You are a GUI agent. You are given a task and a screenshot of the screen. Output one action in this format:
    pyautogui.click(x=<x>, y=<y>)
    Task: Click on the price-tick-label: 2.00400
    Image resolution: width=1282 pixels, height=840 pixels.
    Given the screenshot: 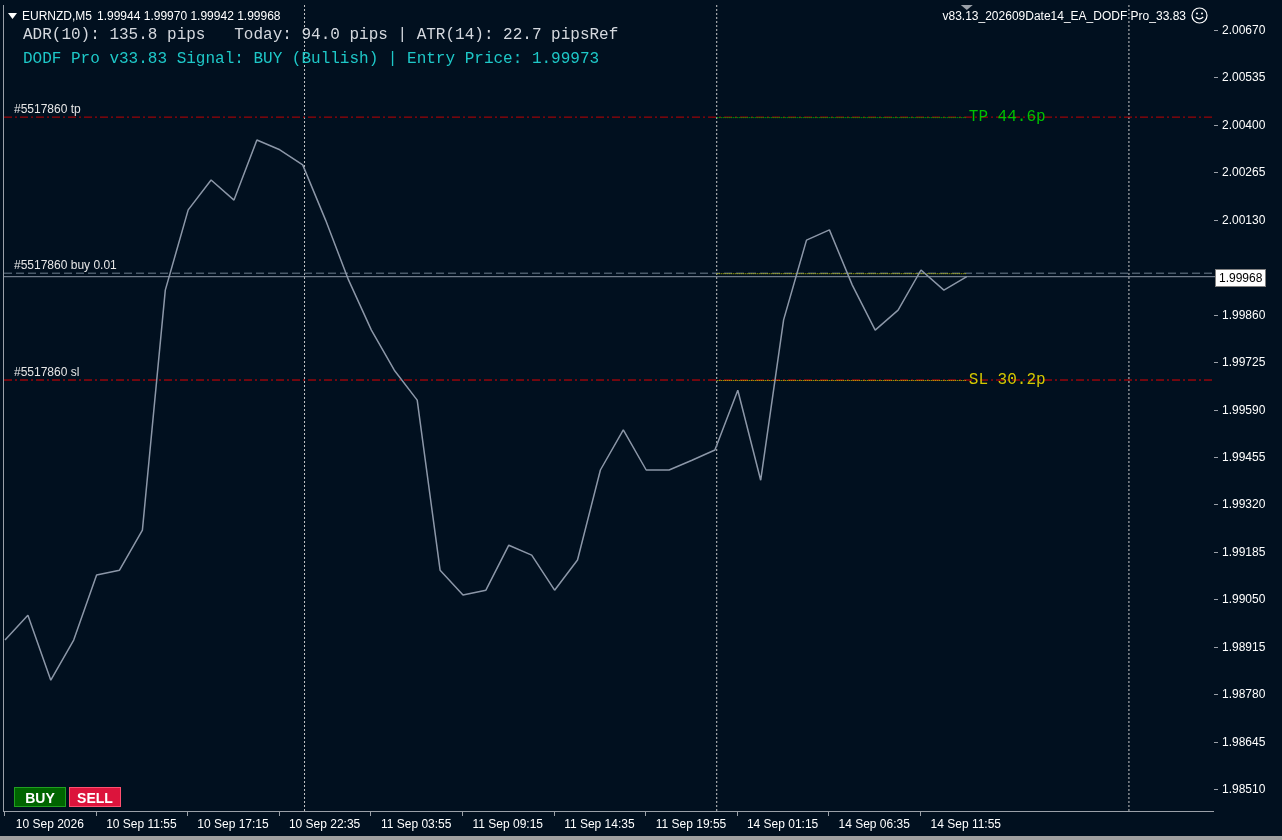 What is the action you would take?
    pyautogui.click(x=1244, y=124)
    